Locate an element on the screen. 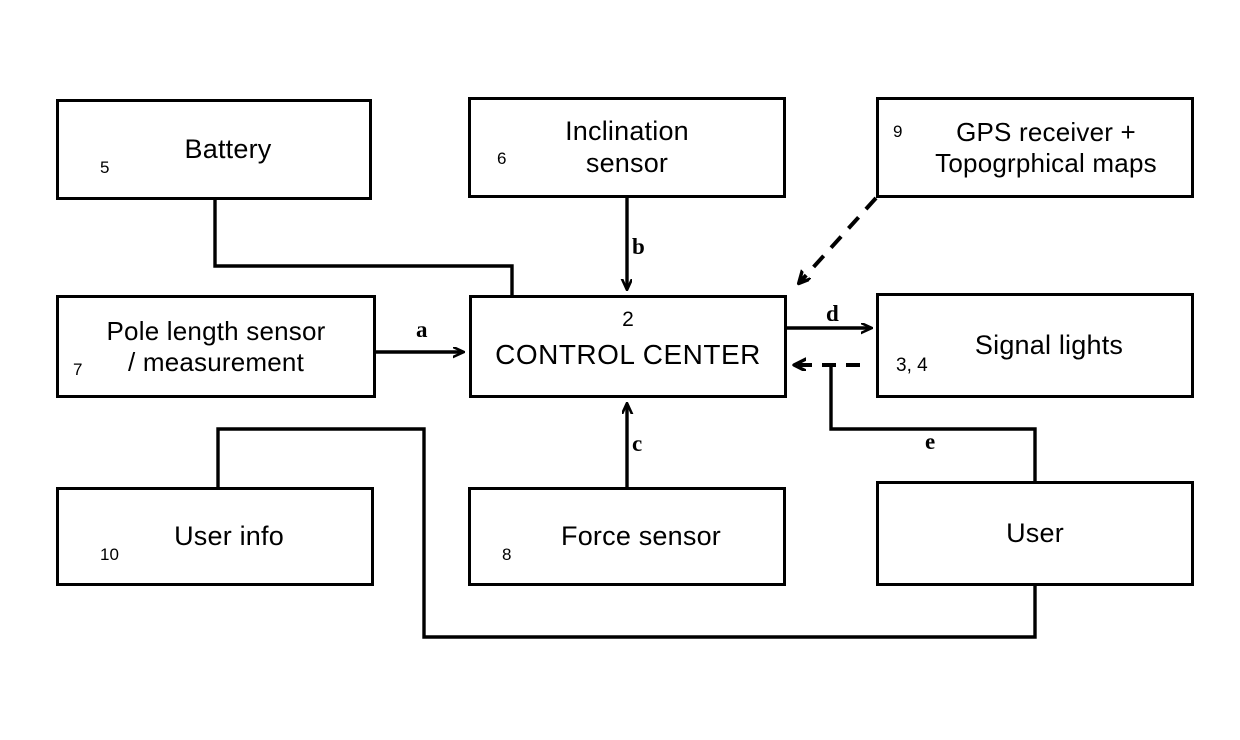 The height and width of the screenshot is (740, 1240). node-gps-receiver-label: GPS receiver + Topogrphical maps is located at coordinates (1046, 147).